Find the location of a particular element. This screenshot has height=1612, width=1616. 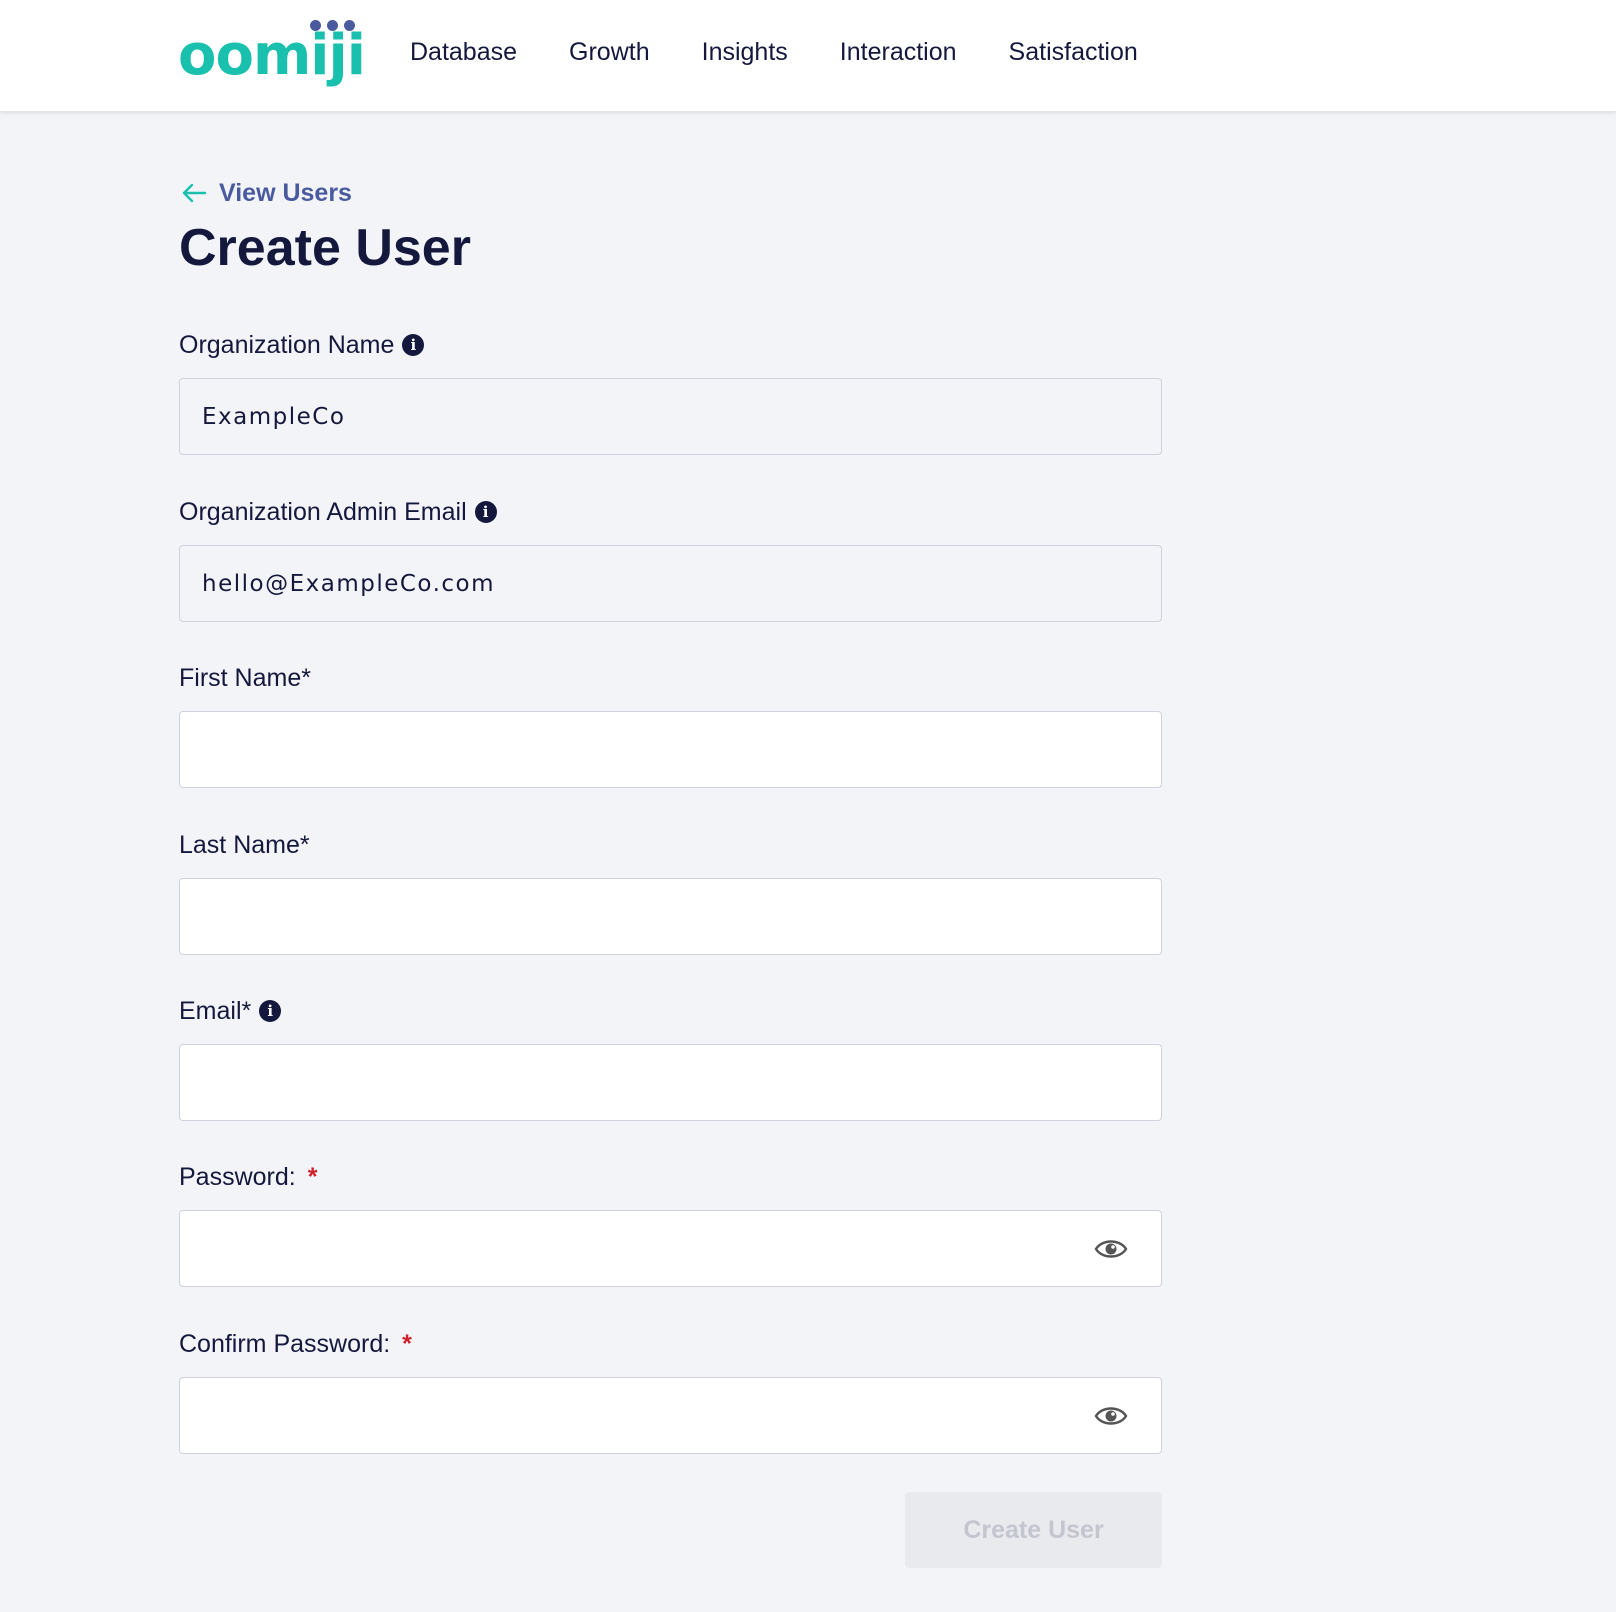

email-input is located at coordinates (670, 1082).